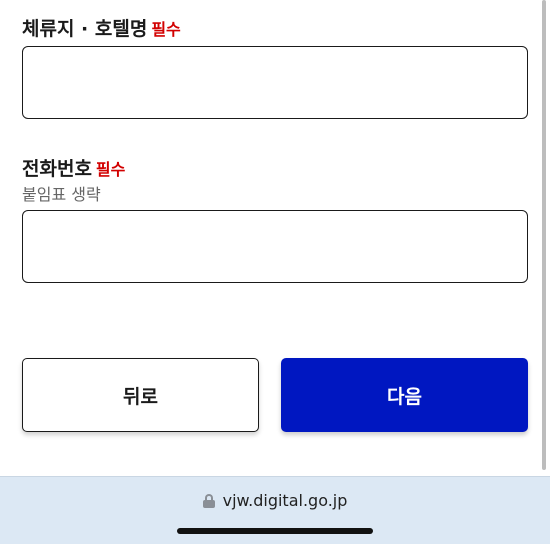 The height and width of the screenshot is (544, 550). What do you see at coordinates (275, 82) in the screenshot?
I see `hotel-name-input` at bounding box center [275, 82].